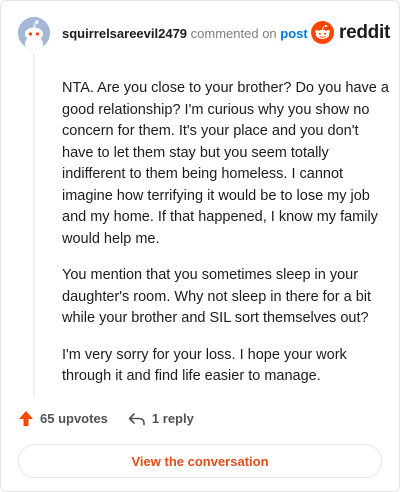 The image size is (400, 492). What do you see at coordinates (322, 32) in the screenshot?
I see `reddit-snoo-logo-icon` at bounding box center [322, 32].